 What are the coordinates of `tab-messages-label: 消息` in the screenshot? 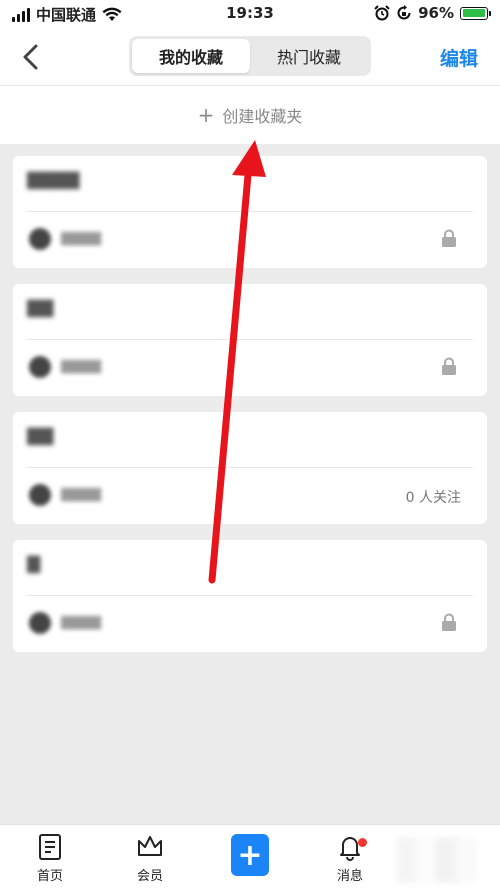 It's located at (349, 876).